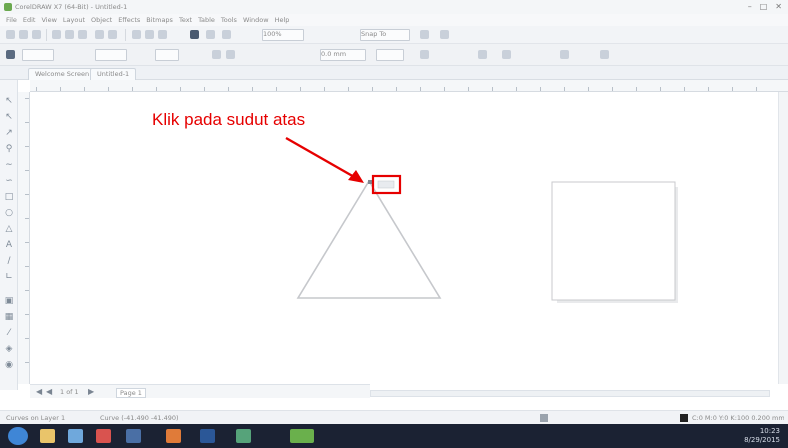 This screenshot has width=788, height=448. Describe the element at coordinates (82, 34) in the screenshot. I see `paste-icon` at that location.